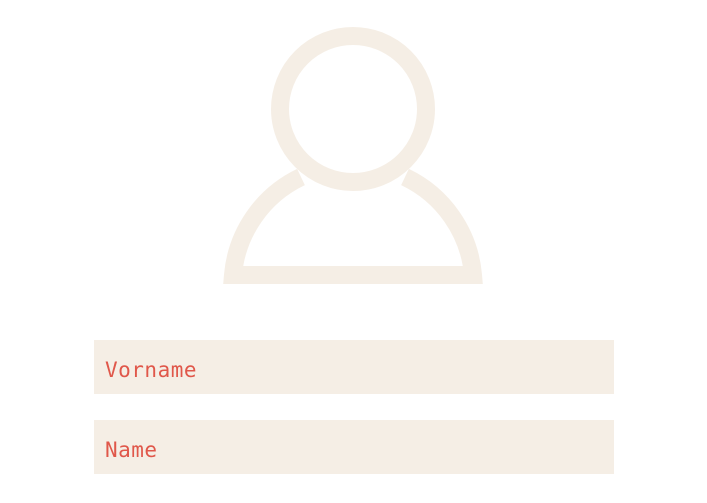 The width and height of the screenshot is (707, 503). What do you see at coordinates (151, 370) in the screenshot?
I see `first-name-placeholder: Vorname` at bounding box center [151, 370].